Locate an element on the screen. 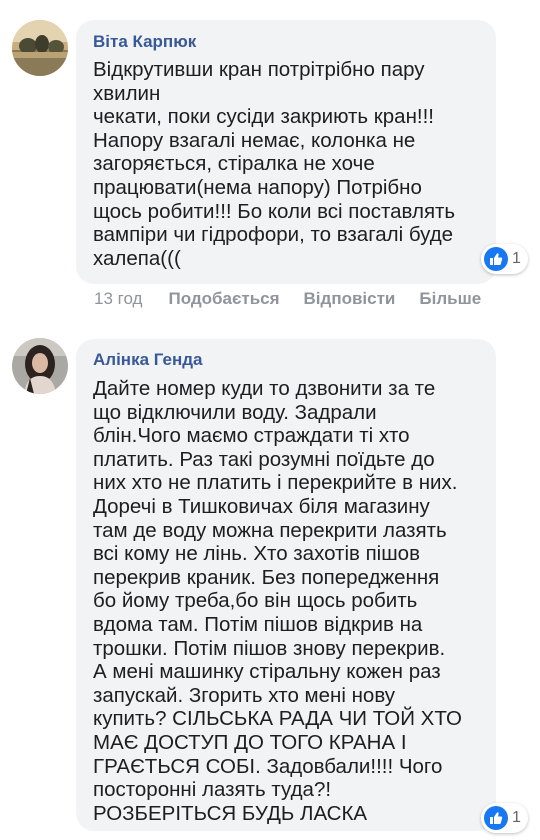 Image resolution: width=540 pixels, height=840 pixels. comment-line: бо йому треба,бо він щось робить is located at coordinates (255, 601).